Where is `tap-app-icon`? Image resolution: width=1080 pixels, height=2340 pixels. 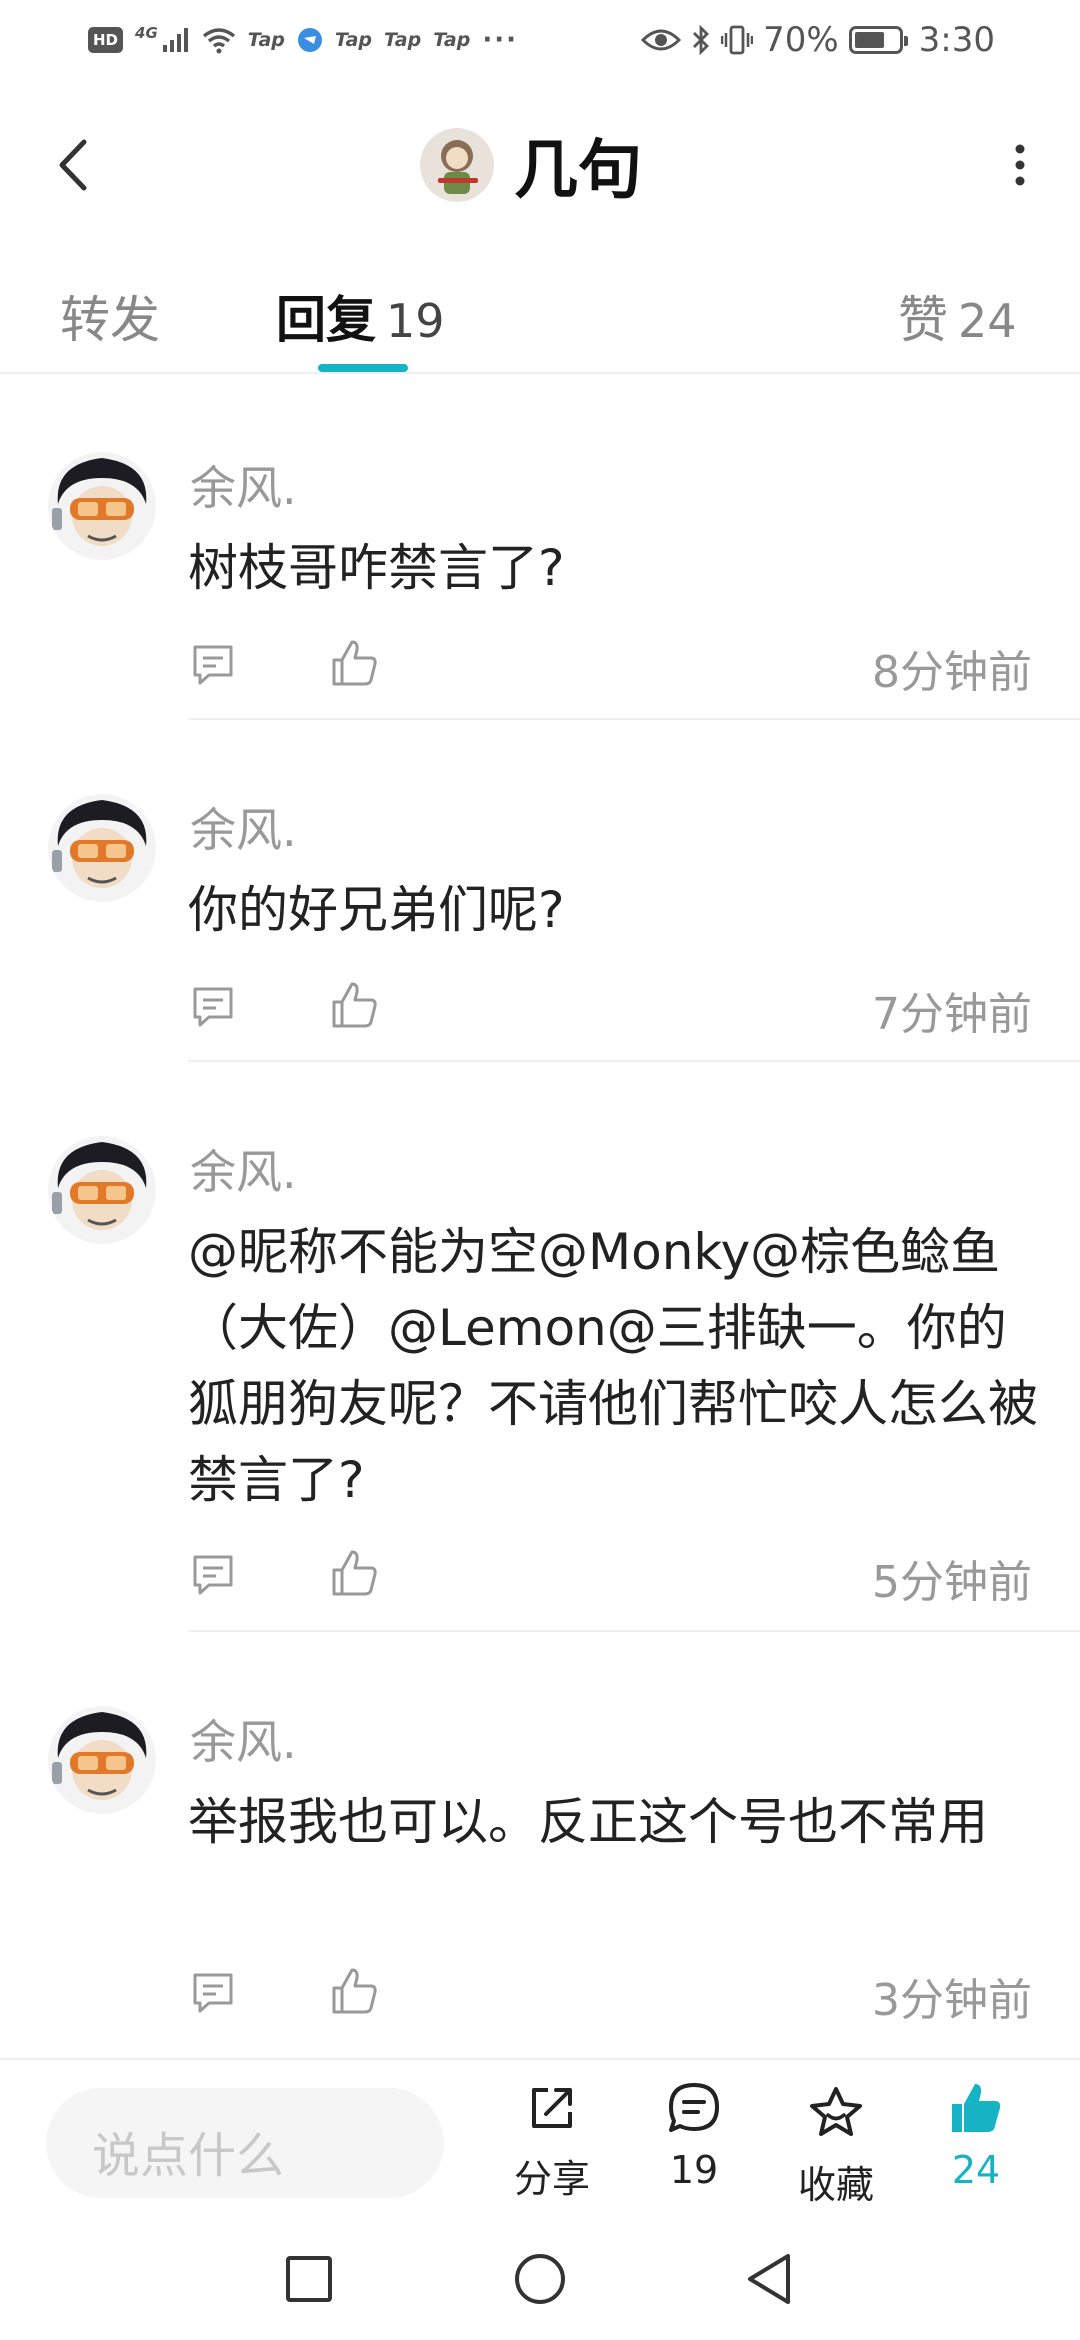 tap-app-icon is located at coordinates (309, 40).